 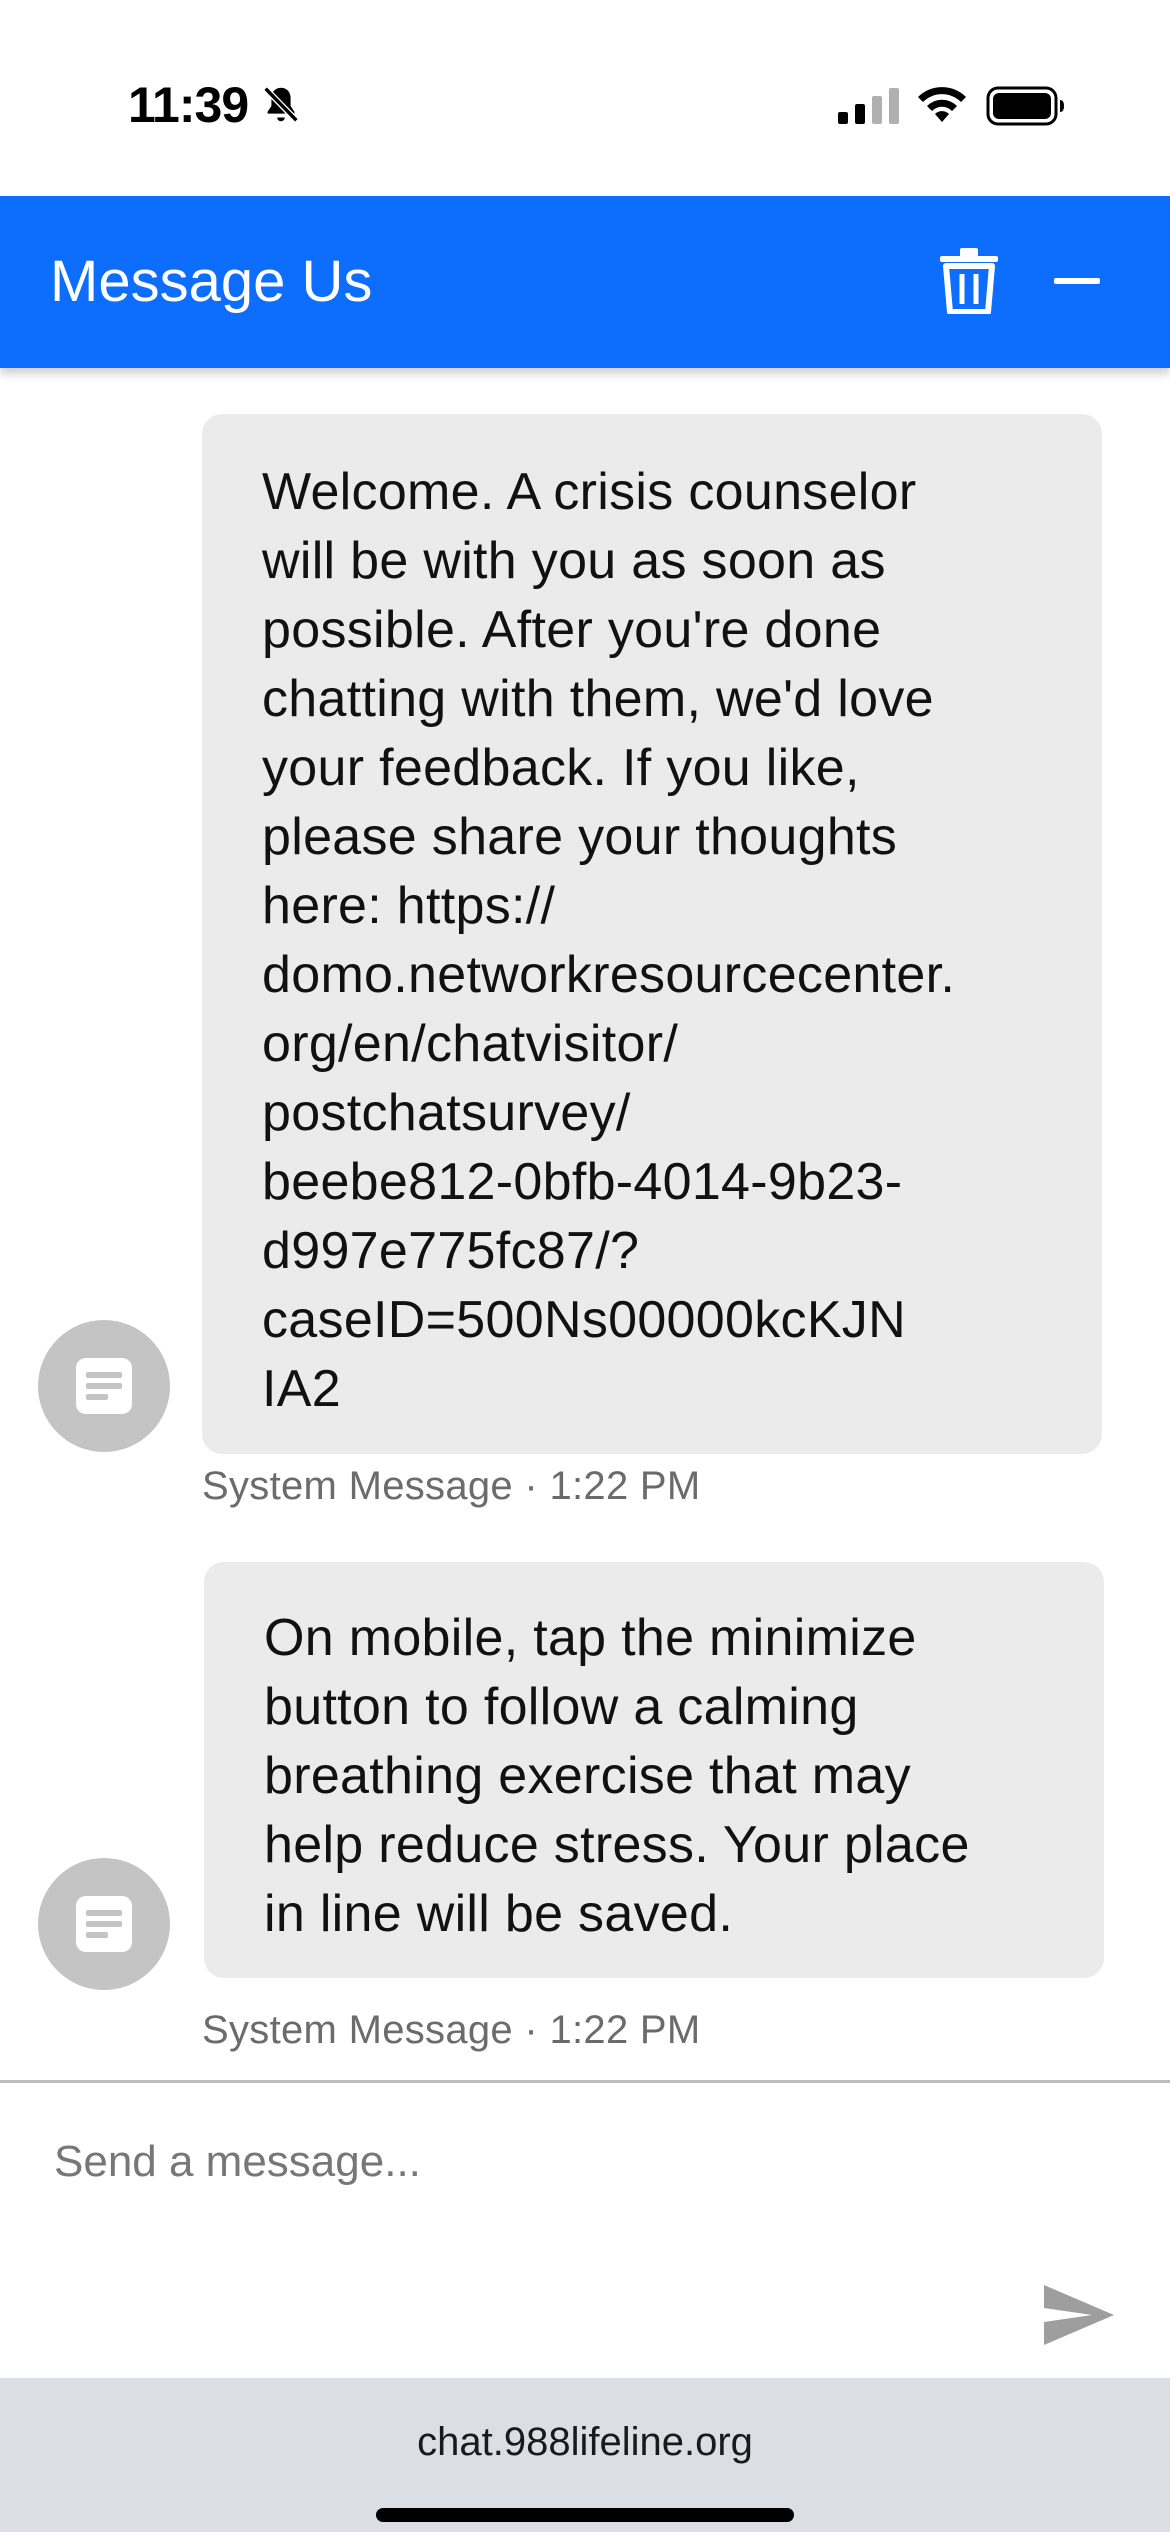 What do you see at coordinates (672, 1389) in the screenshot?
I see `message-link-line: IA2` at bounding box center [672, 1389].